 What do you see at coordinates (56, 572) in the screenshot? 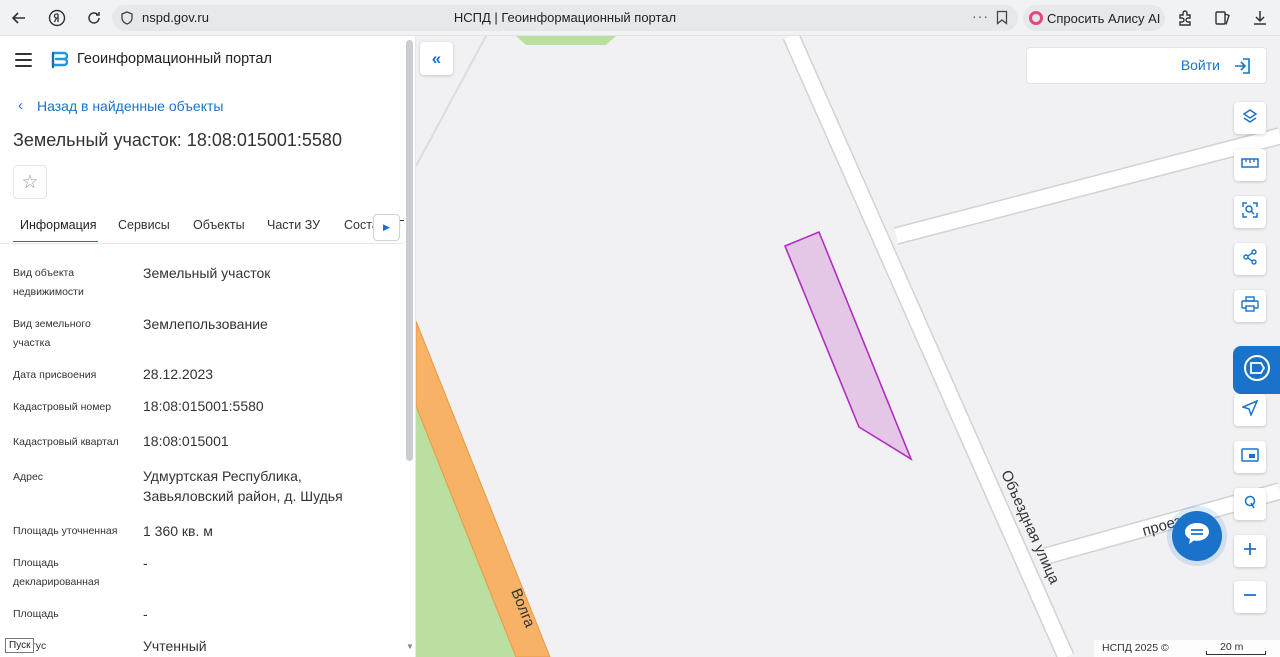
I see `prop-label: Площадь декларированная` at bounding box center [56, 572].